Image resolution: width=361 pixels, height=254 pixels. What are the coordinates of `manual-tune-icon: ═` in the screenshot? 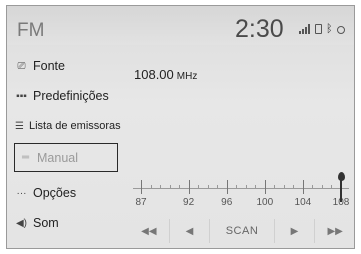 It's located at (25, 157).